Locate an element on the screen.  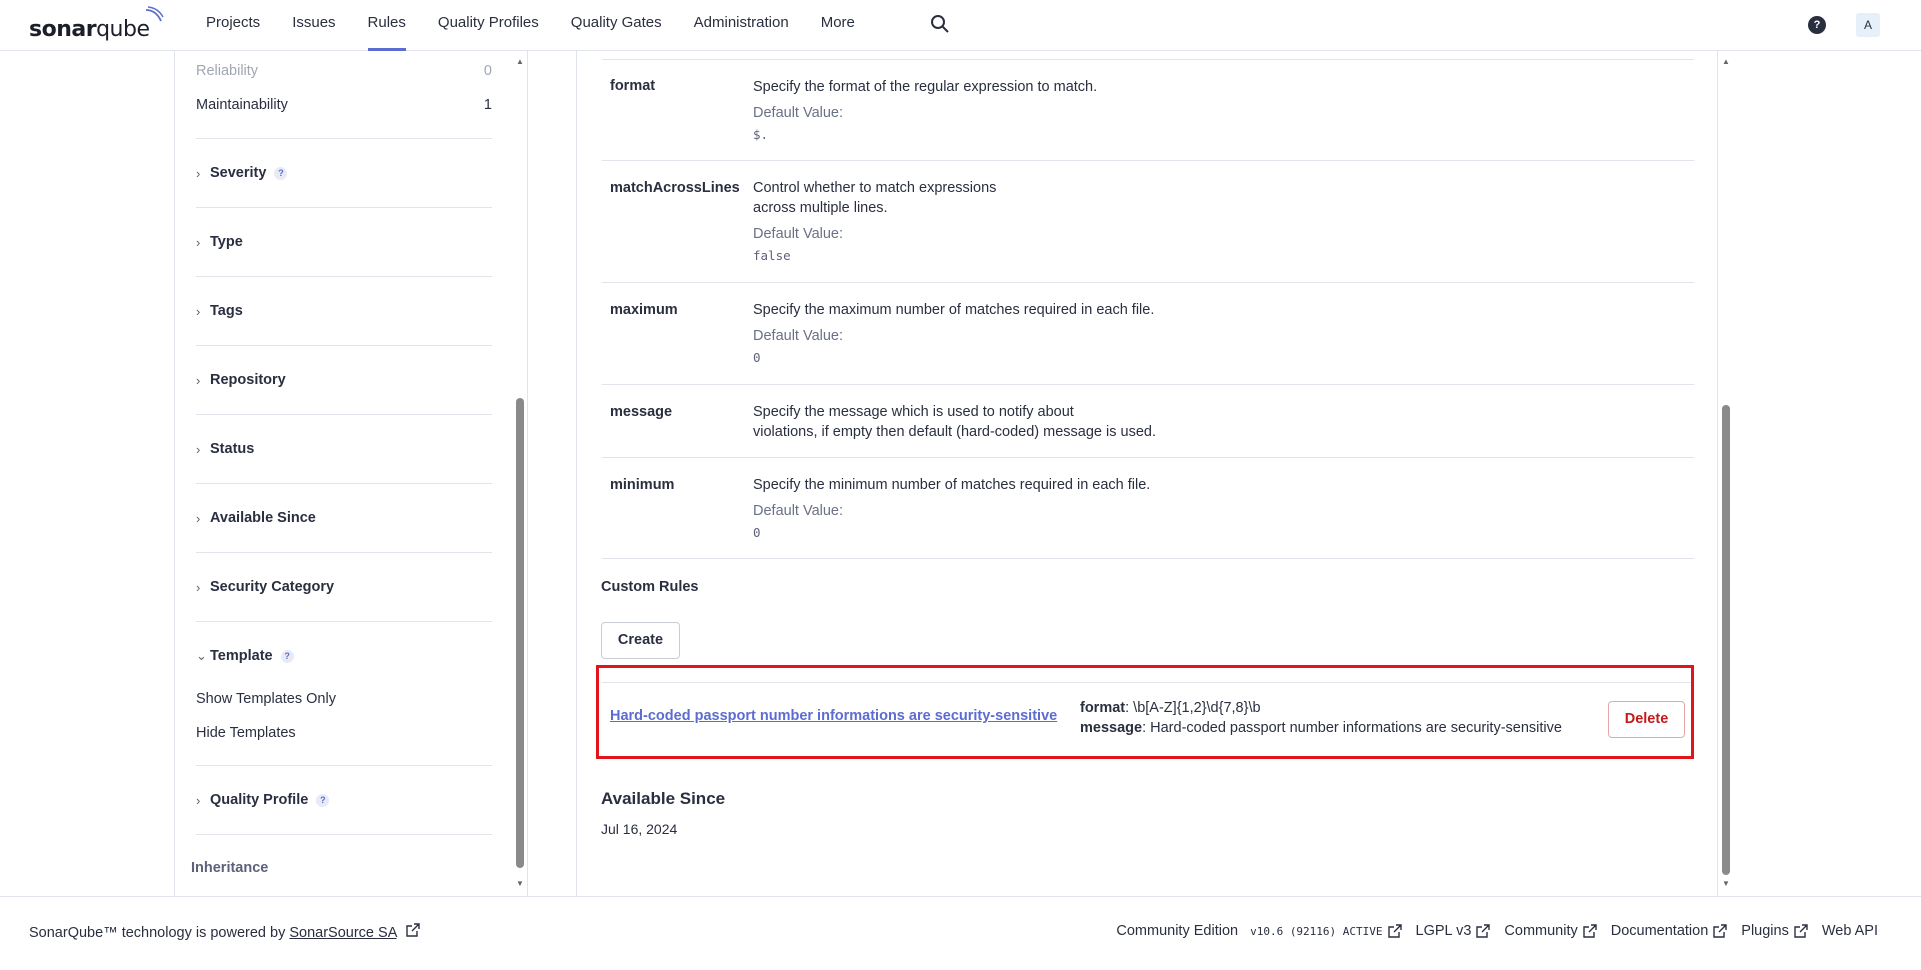
nav-issues: Issues is located at coordinates (313, 25).